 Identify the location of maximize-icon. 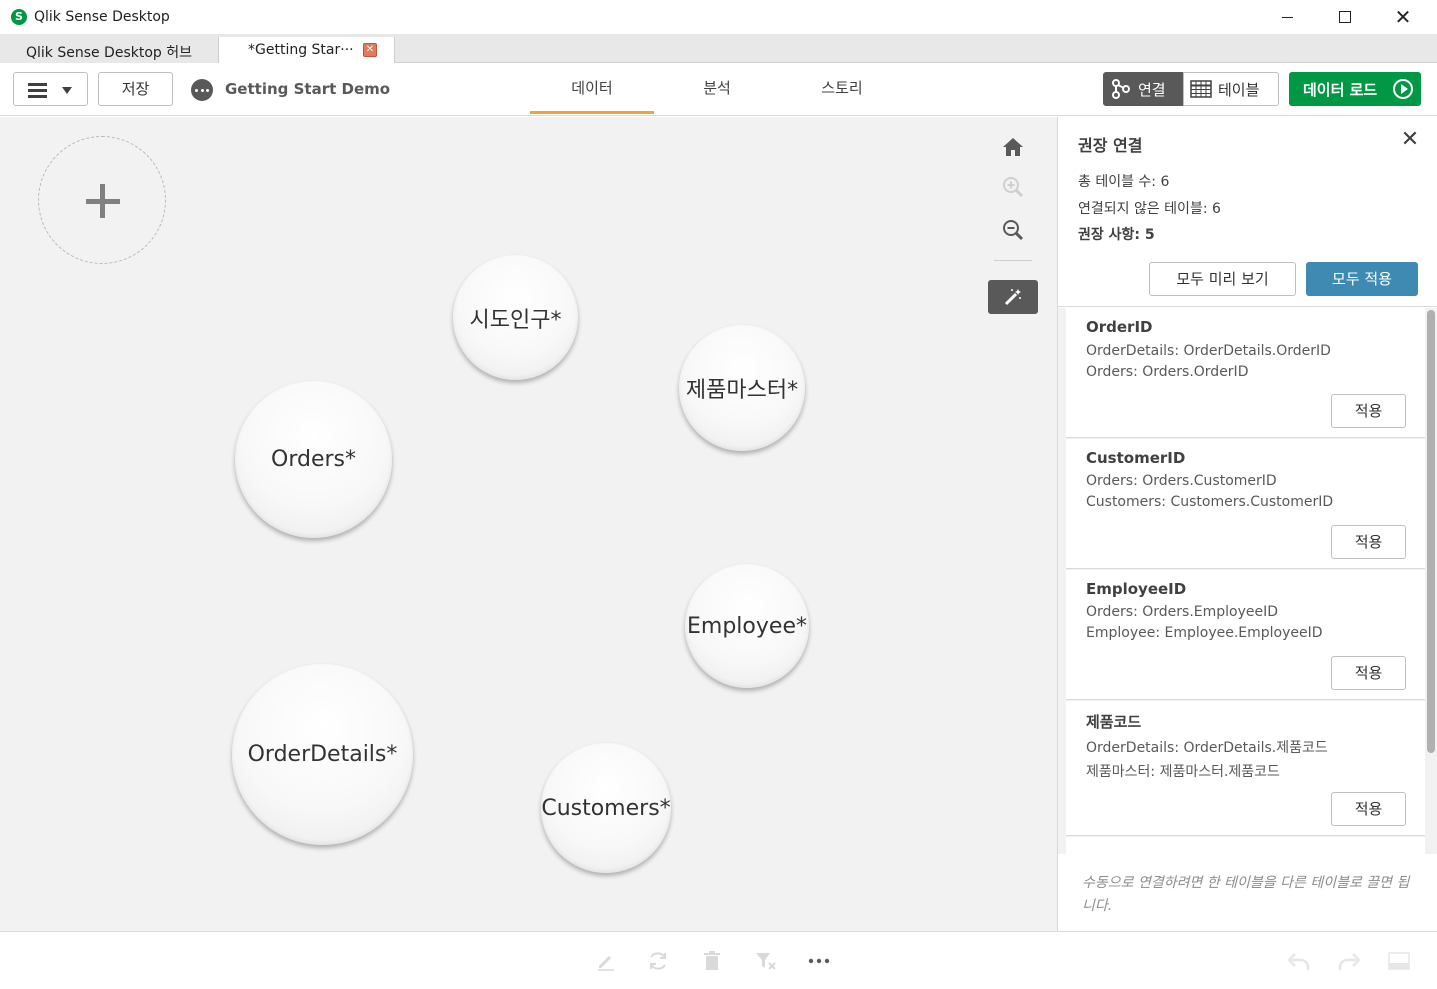
(1345, 17).